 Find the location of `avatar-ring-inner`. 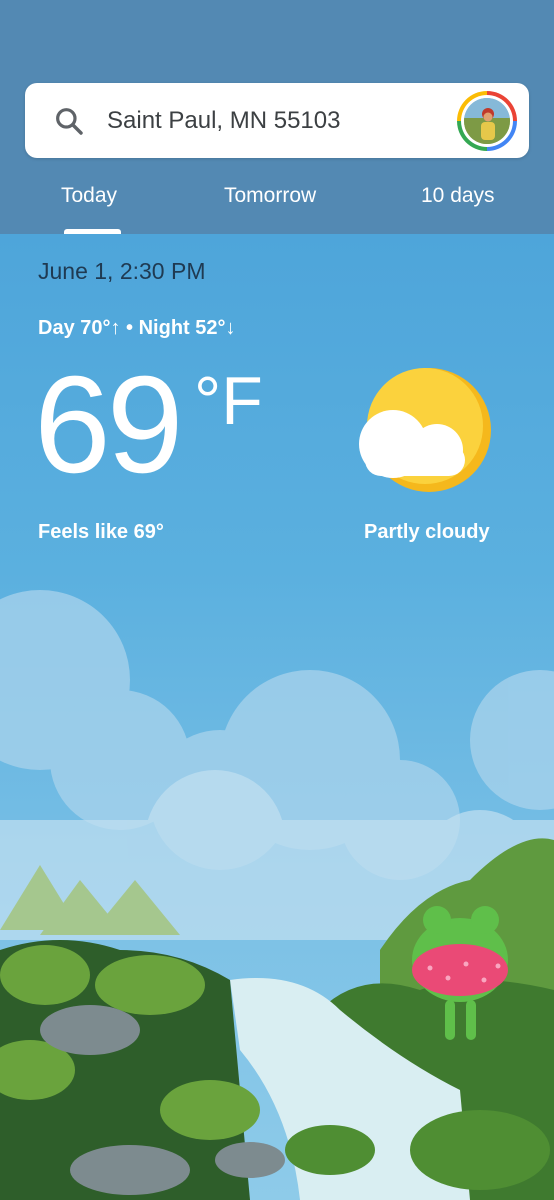

avatar-ring-inner is located at coordinates (487, 121).